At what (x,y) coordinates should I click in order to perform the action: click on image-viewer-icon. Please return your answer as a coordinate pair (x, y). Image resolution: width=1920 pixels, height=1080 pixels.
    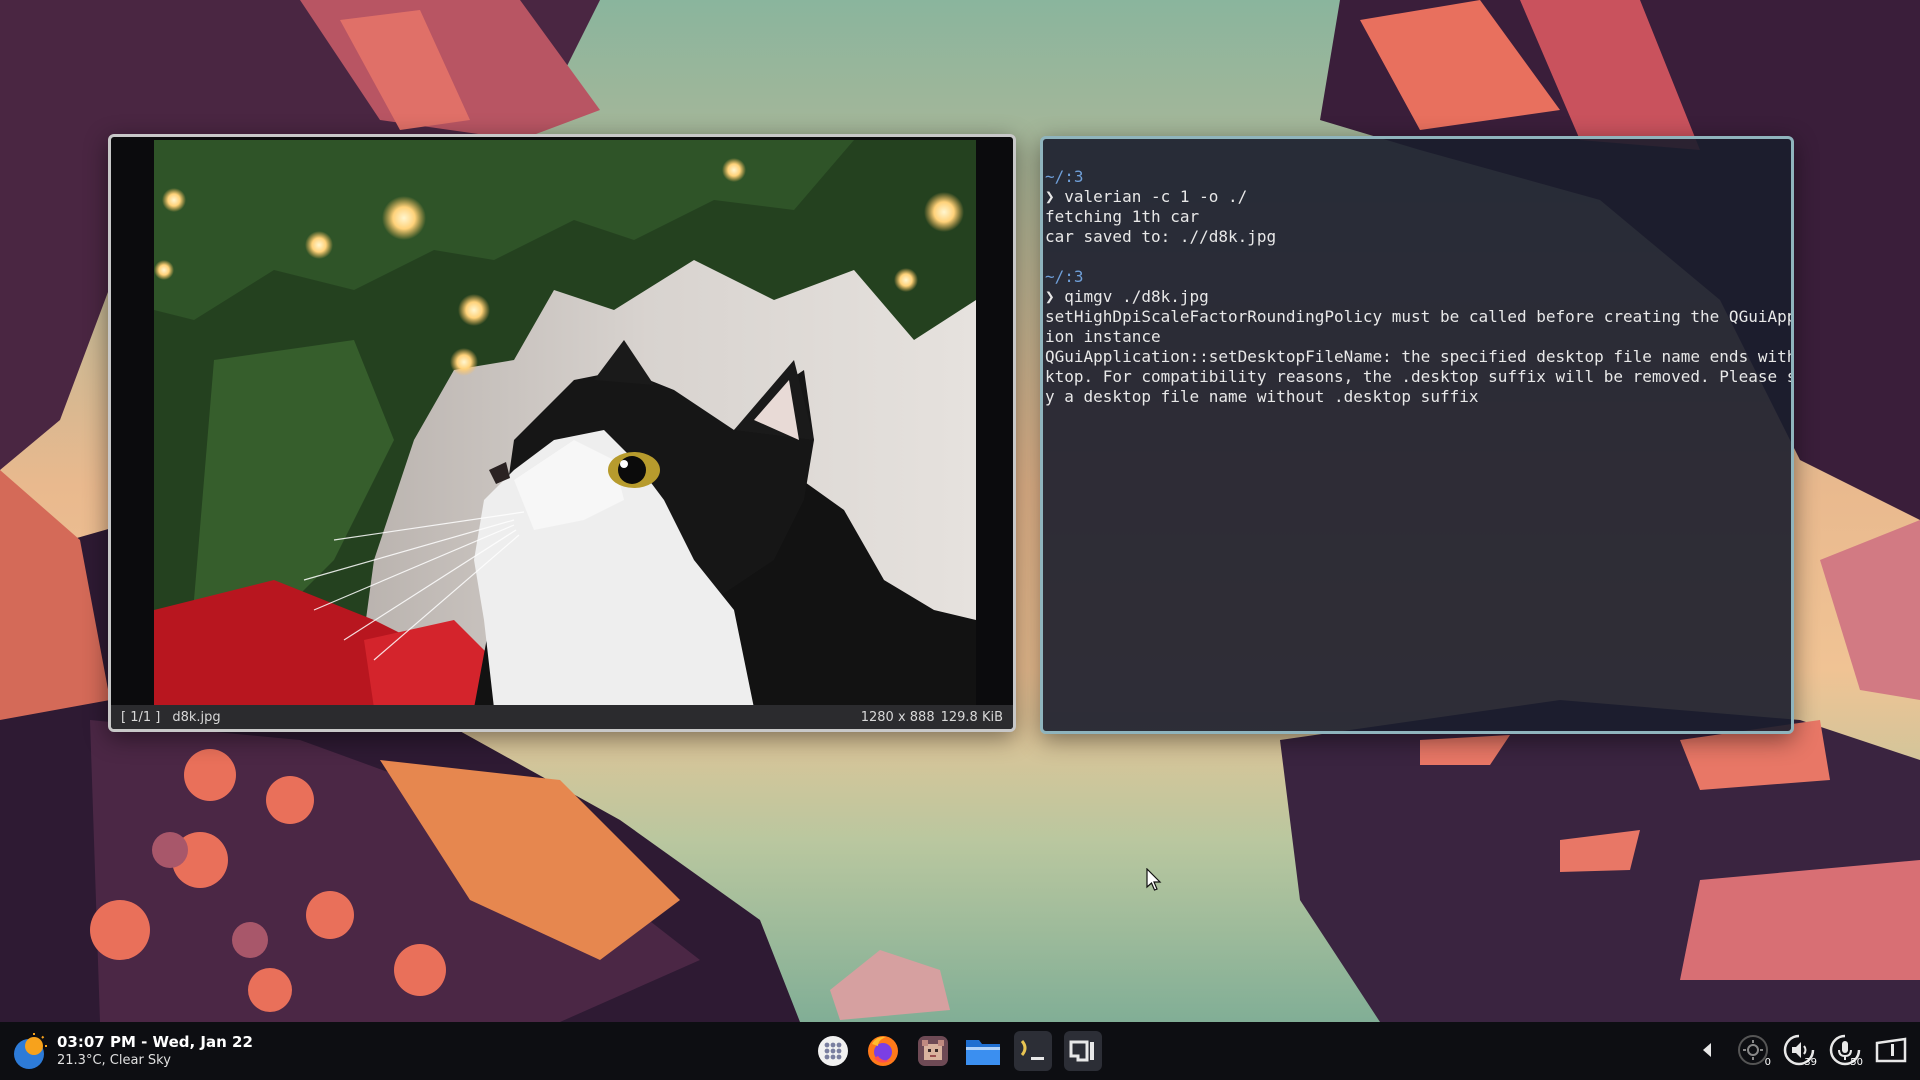
    Looking at the image, I should click on (1083, 1051).